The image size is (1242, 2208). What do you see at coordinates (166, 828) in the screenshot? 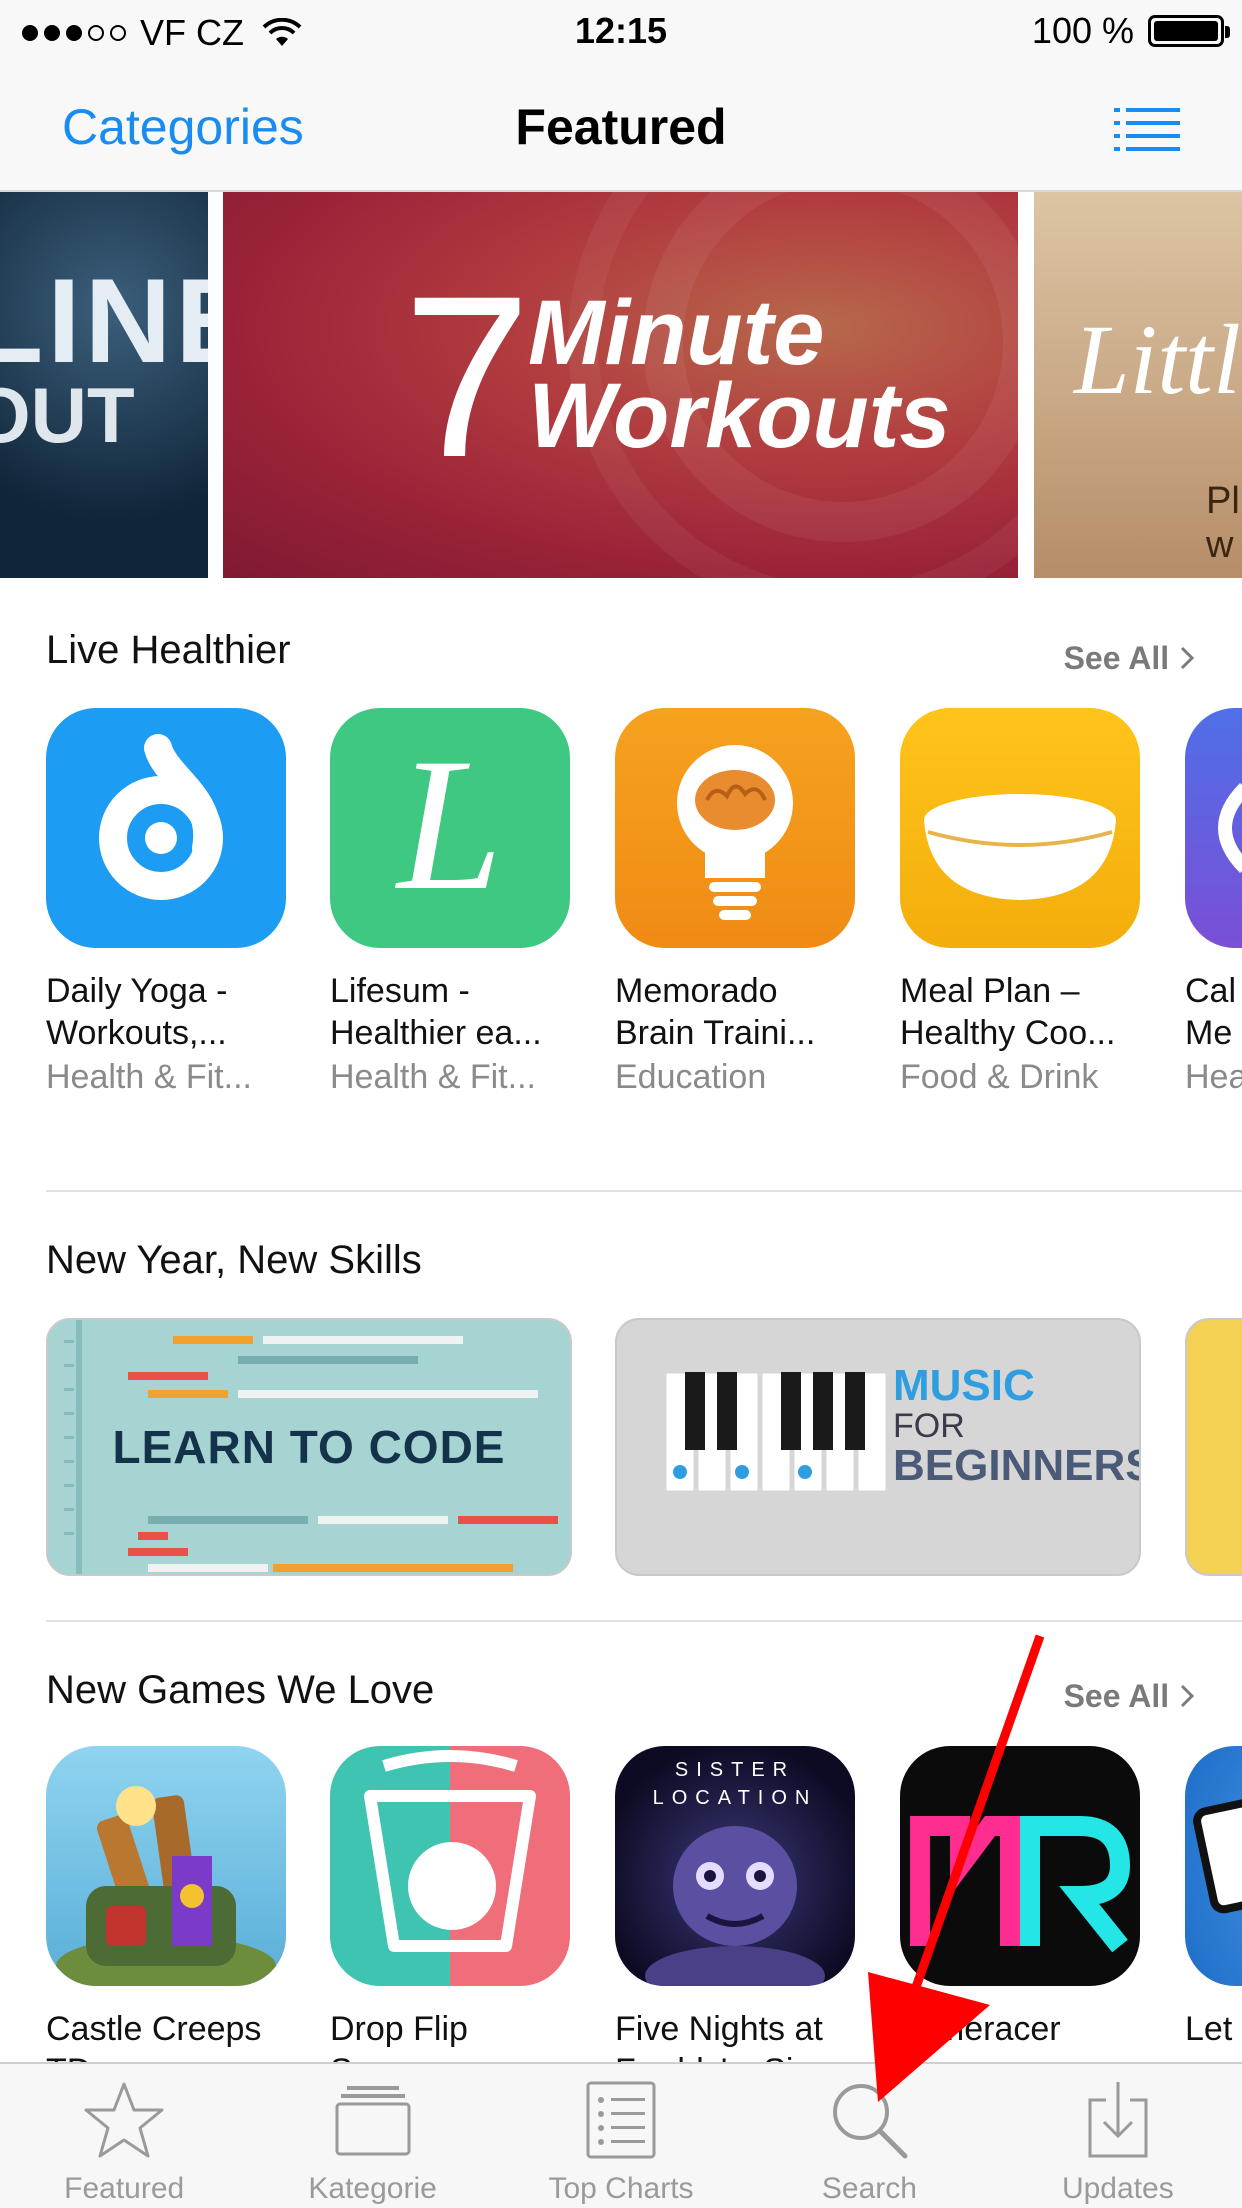
I see `daily-yoga-icon` at bounding box center [166, 828].